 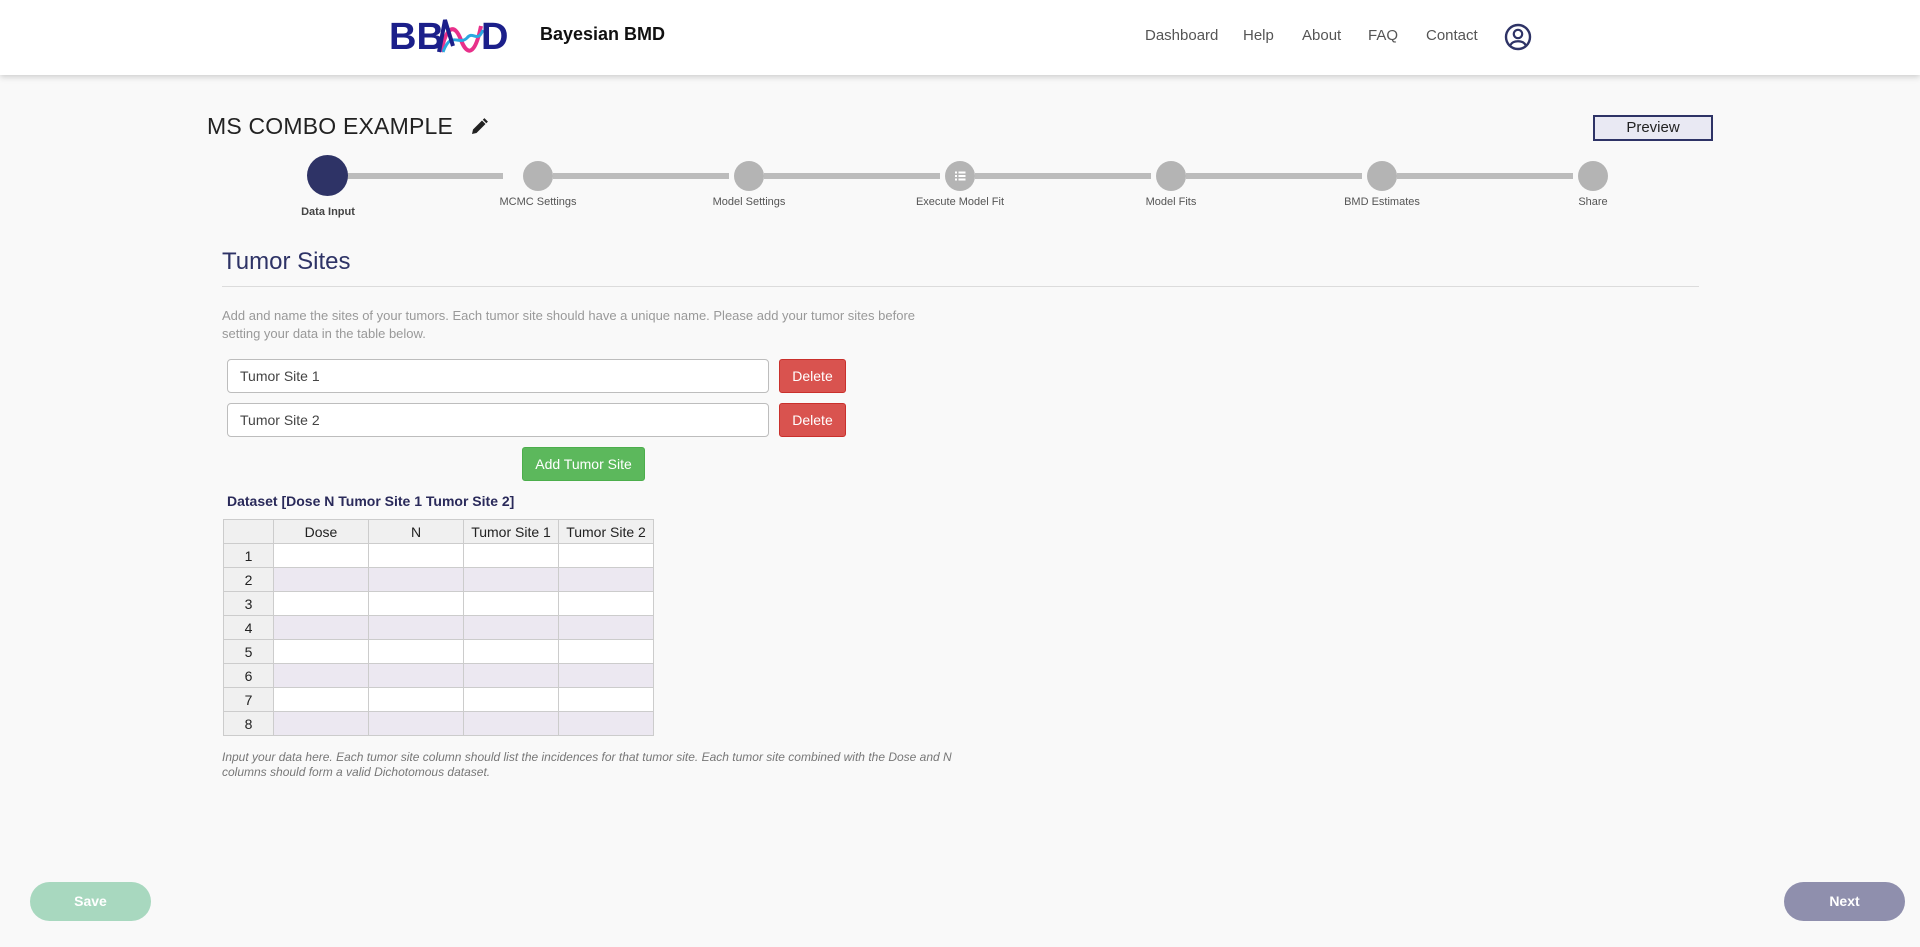 What do you see at coordinates (583, 464) in the screenshot?
I see `add-tumor-site-button: Add Tumor Site` at bounding box center [583, 464].